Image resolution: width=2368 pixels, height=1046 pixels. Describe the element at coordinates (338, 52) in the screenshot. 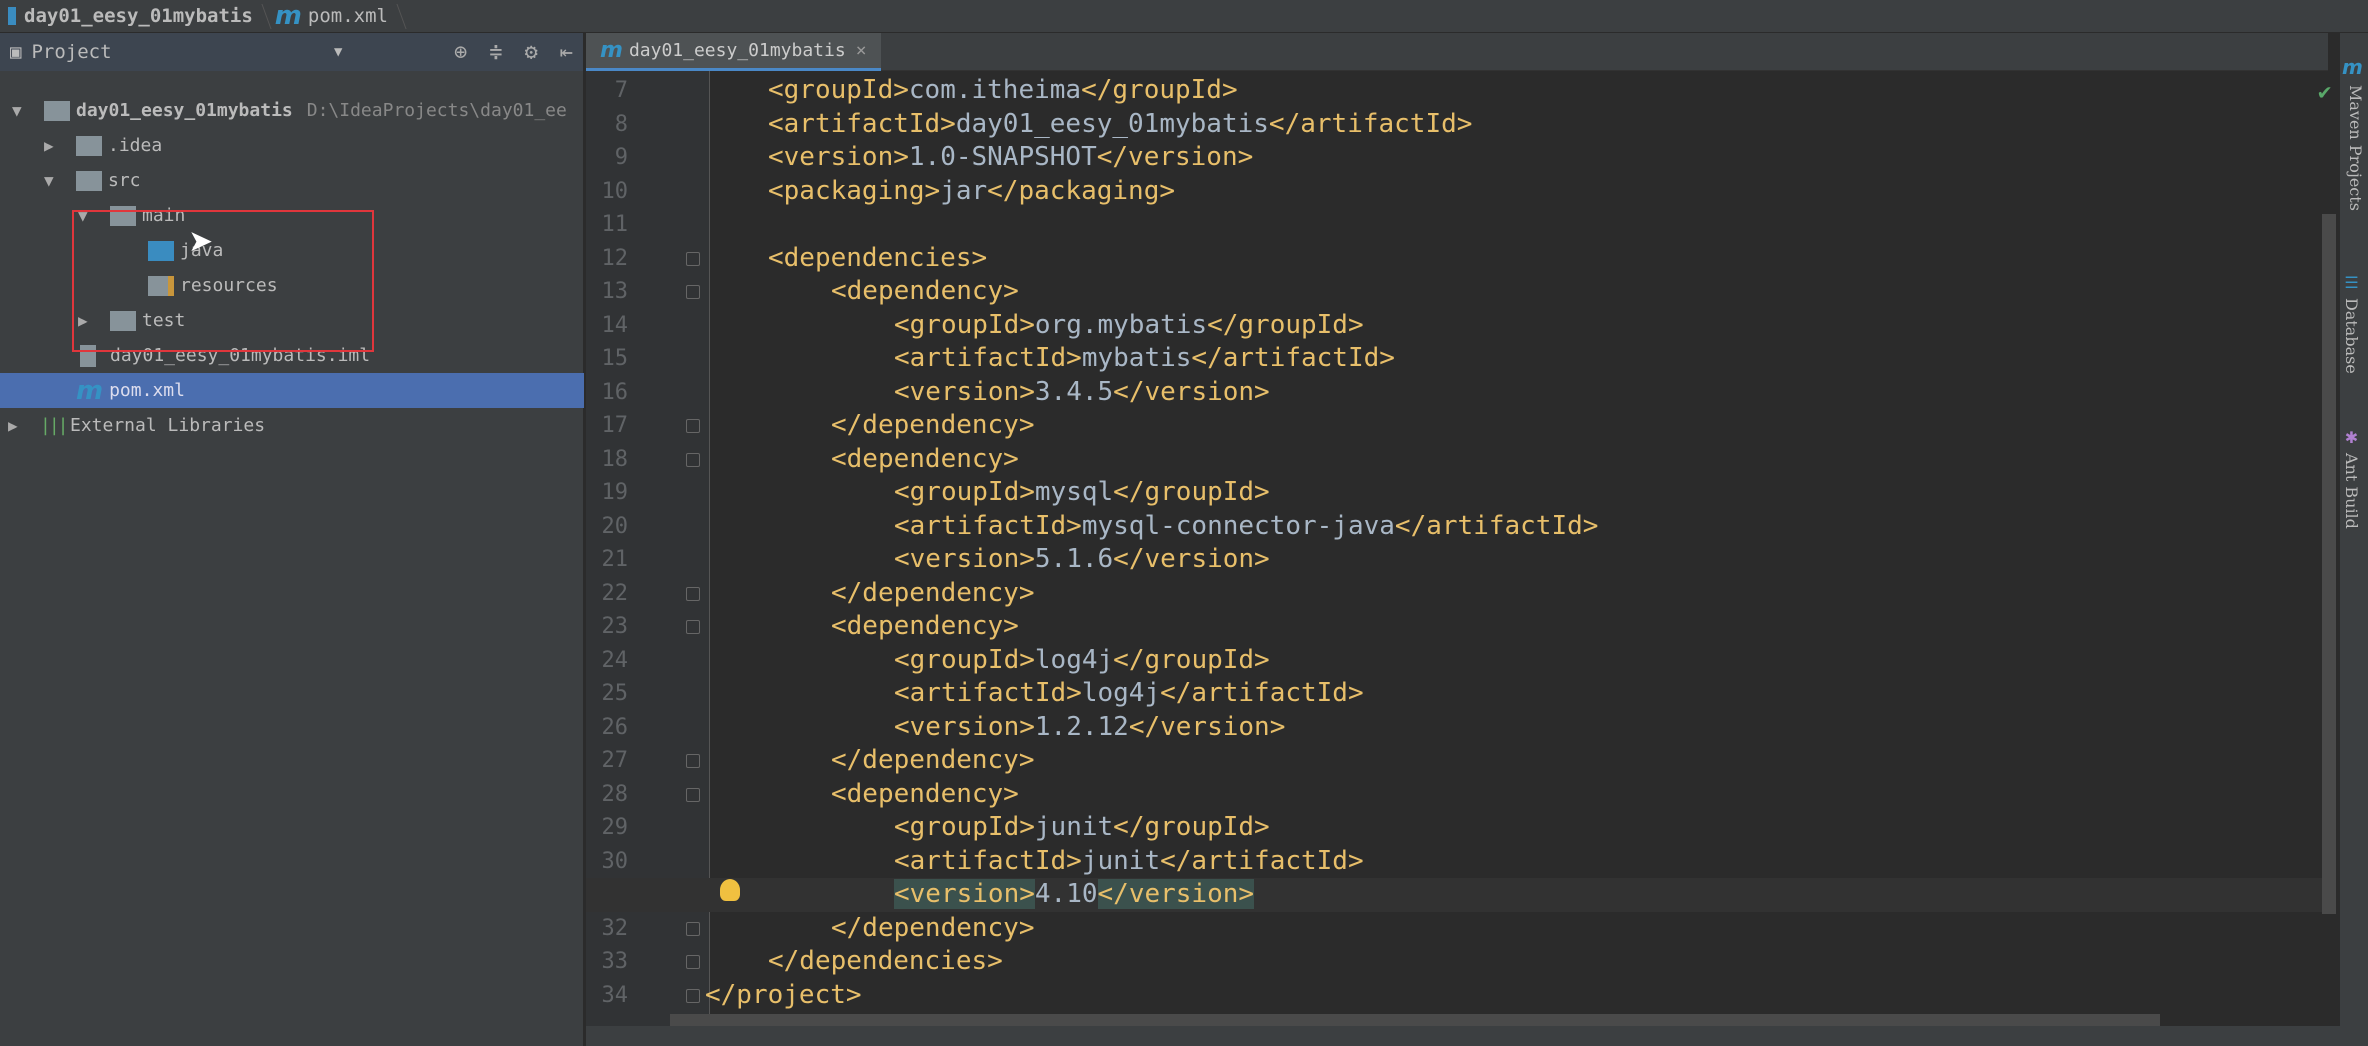

I see `chevron-down-icon: ▼` at that location.